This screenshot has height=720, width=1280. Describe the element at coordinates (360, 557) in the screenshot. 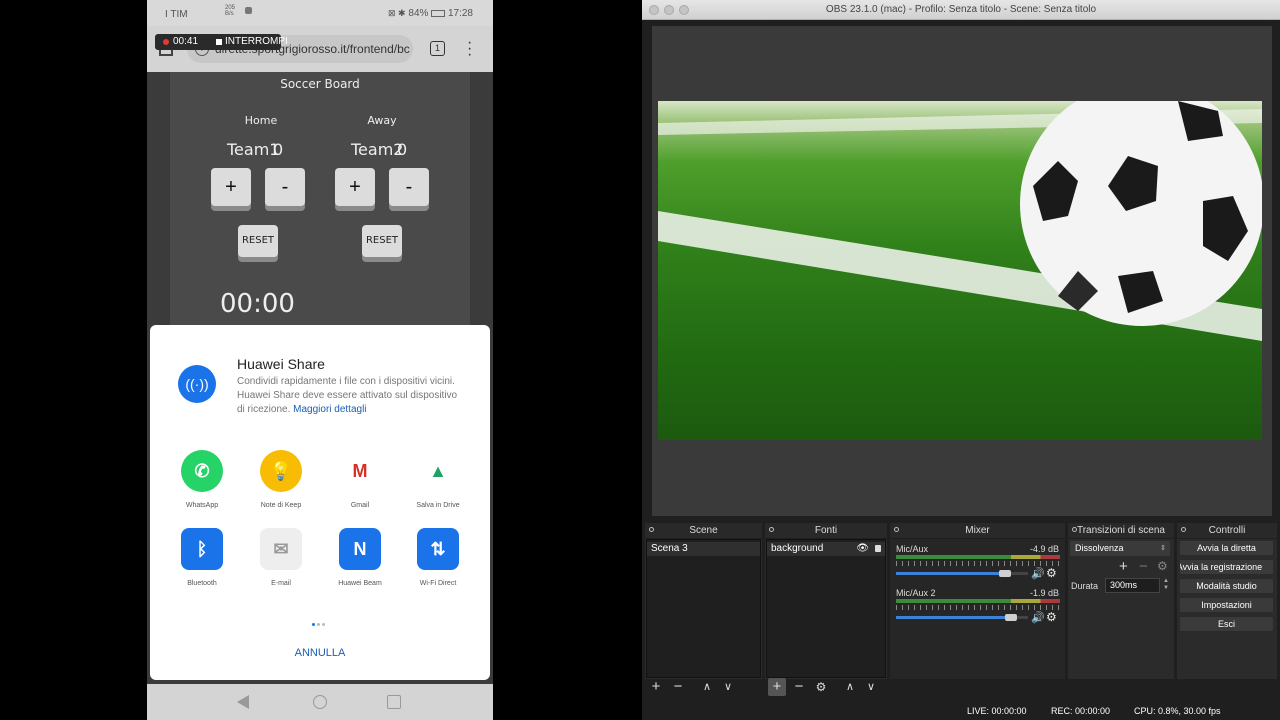

I see `share-app-huawei-beam: N Huawei Beam` at that location.